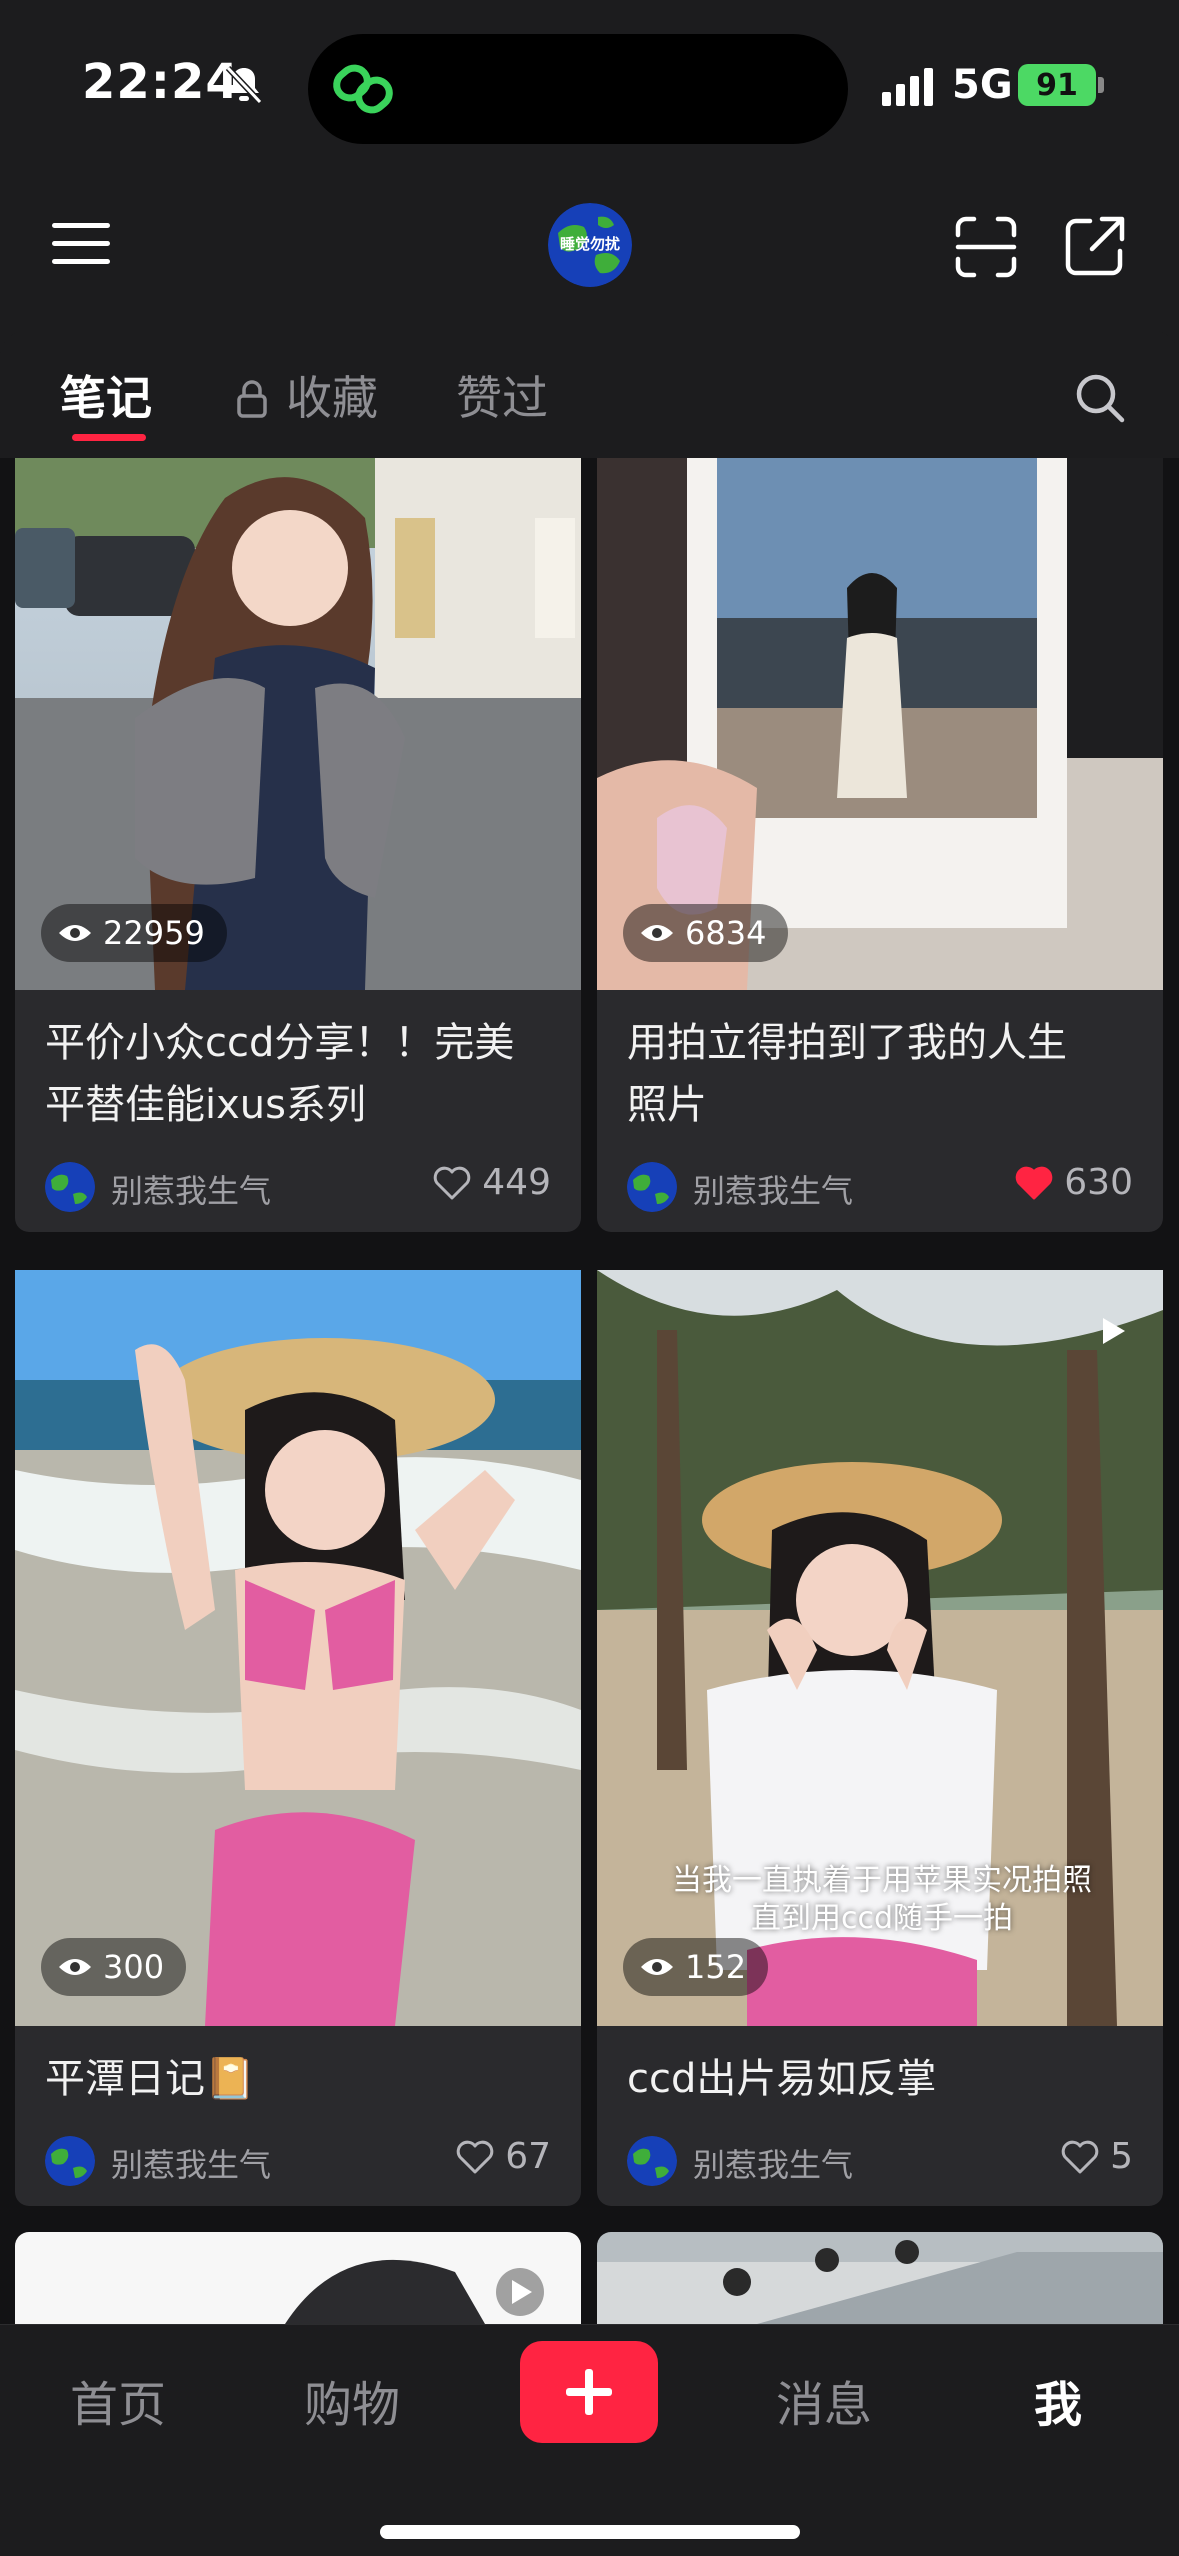 Image resolution: width=1179 pixels, height=2556 pixels. What do you see at coordinates (298, 2068) in the screenshot?
I see `note-title: 平潭日记📔` at bounding box center [298, 2068].